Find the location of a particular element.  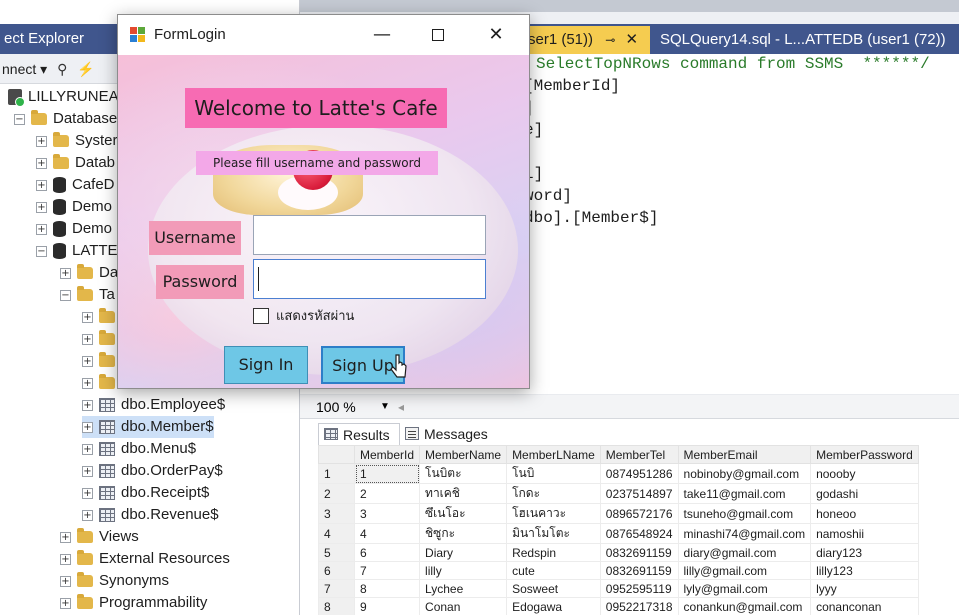

grid-cell: โฮเนคาวะ is located at coordinates (553, 513).